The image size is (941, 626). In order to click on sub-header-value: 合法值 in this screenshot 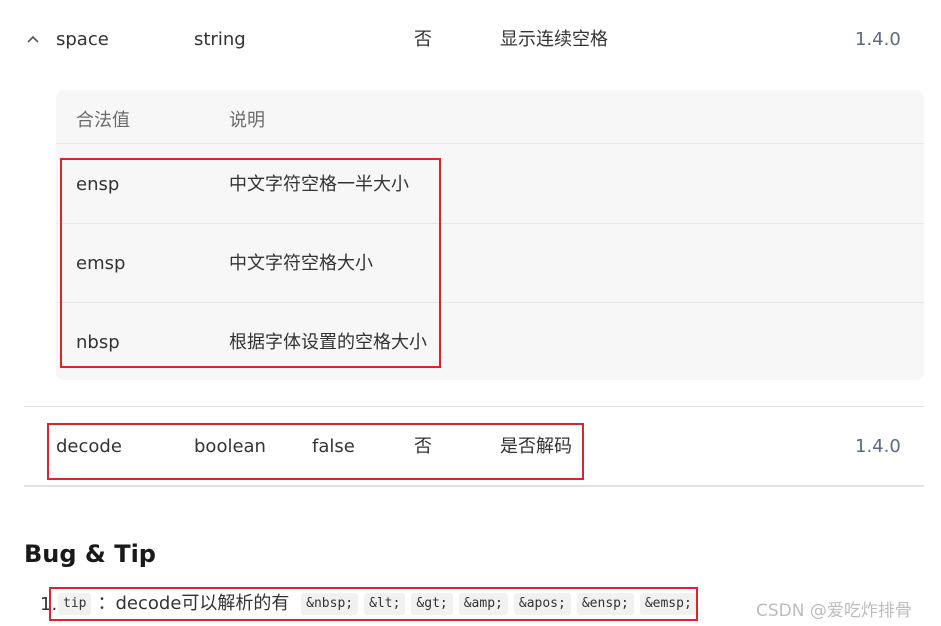, I will do `click(103, 120)`.